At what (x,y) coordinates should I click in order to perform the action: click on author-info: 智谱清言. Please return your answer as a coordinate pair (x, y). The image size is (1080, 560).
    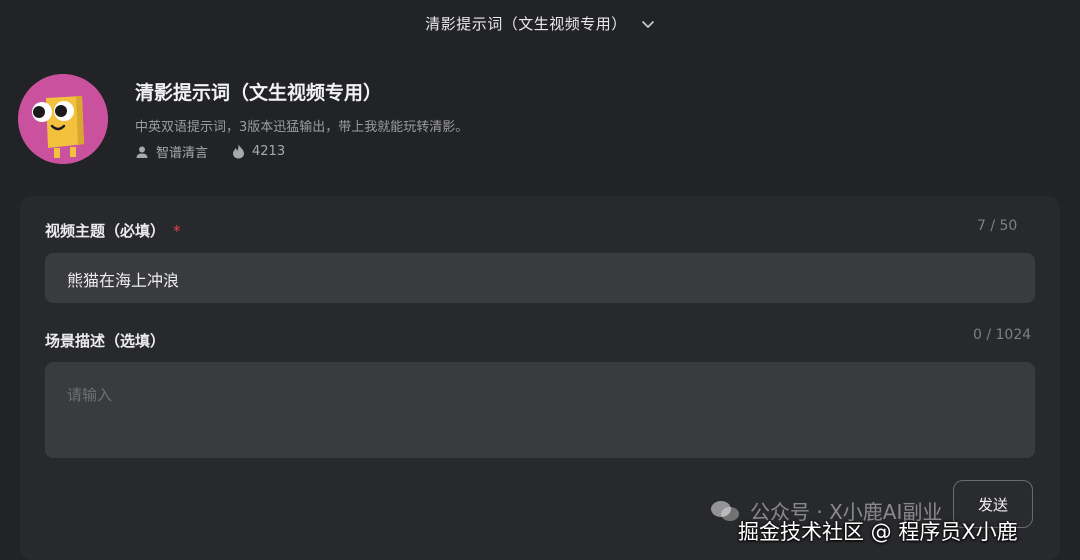
    Looking at the image, I should click on (171, 151).